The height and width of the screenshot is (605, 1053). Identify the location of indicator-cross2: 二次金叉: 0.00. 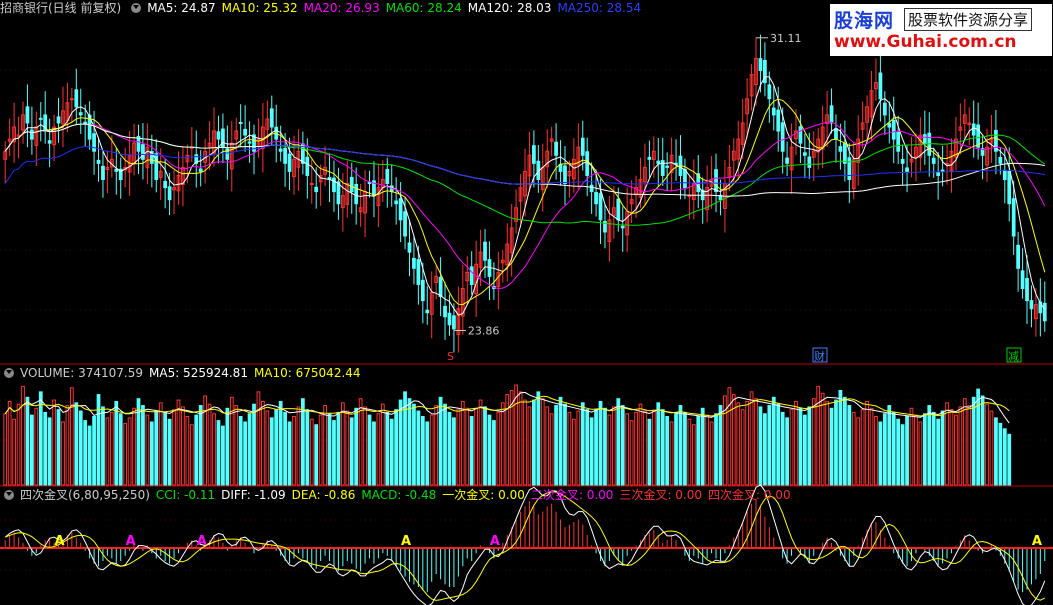
(572, 495).